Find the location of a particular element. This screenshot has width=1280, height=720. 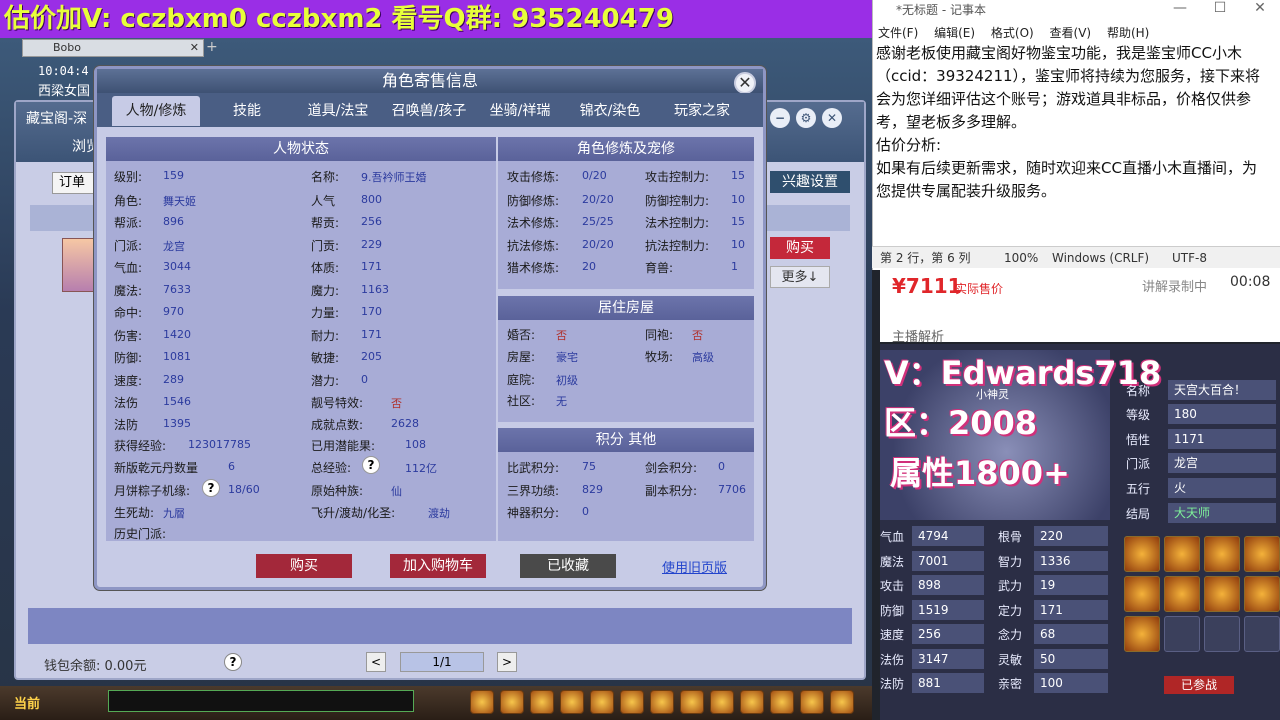

cultivation-value: 15 is located at coordinates (738, 221).